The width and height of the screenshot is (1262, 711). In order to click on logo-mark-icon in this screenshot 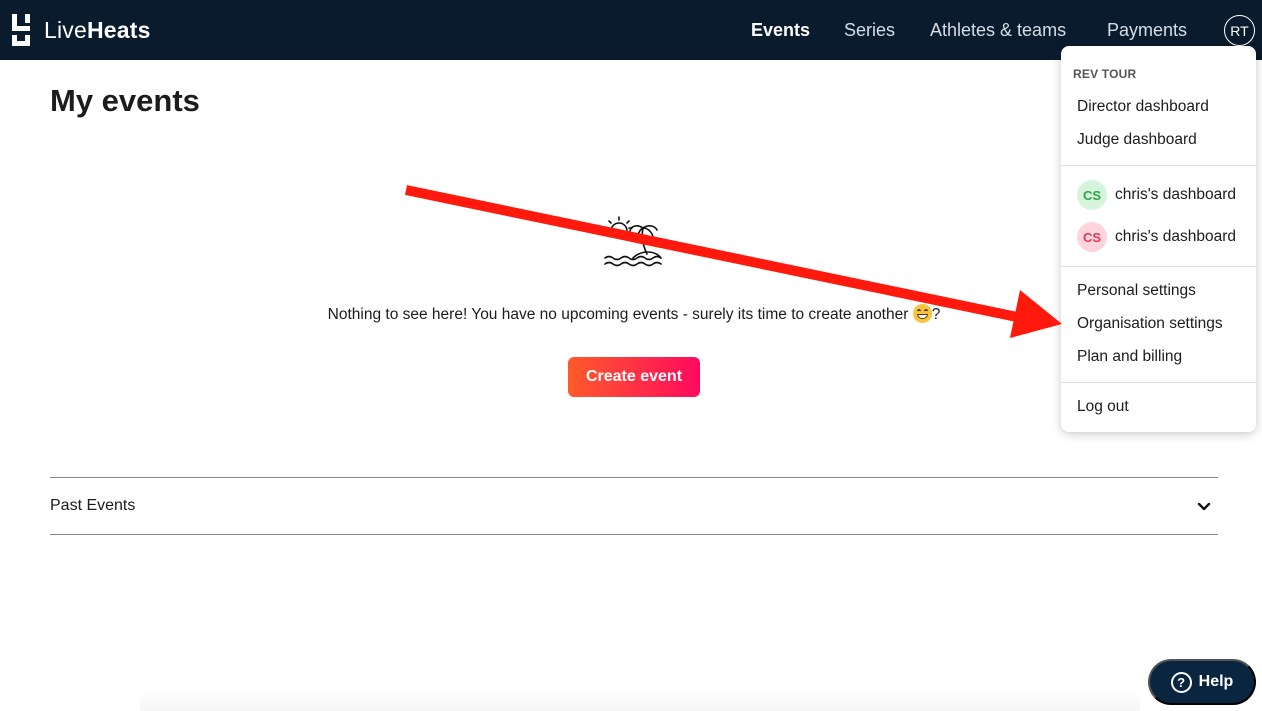, I will do `click(21, 30)`.